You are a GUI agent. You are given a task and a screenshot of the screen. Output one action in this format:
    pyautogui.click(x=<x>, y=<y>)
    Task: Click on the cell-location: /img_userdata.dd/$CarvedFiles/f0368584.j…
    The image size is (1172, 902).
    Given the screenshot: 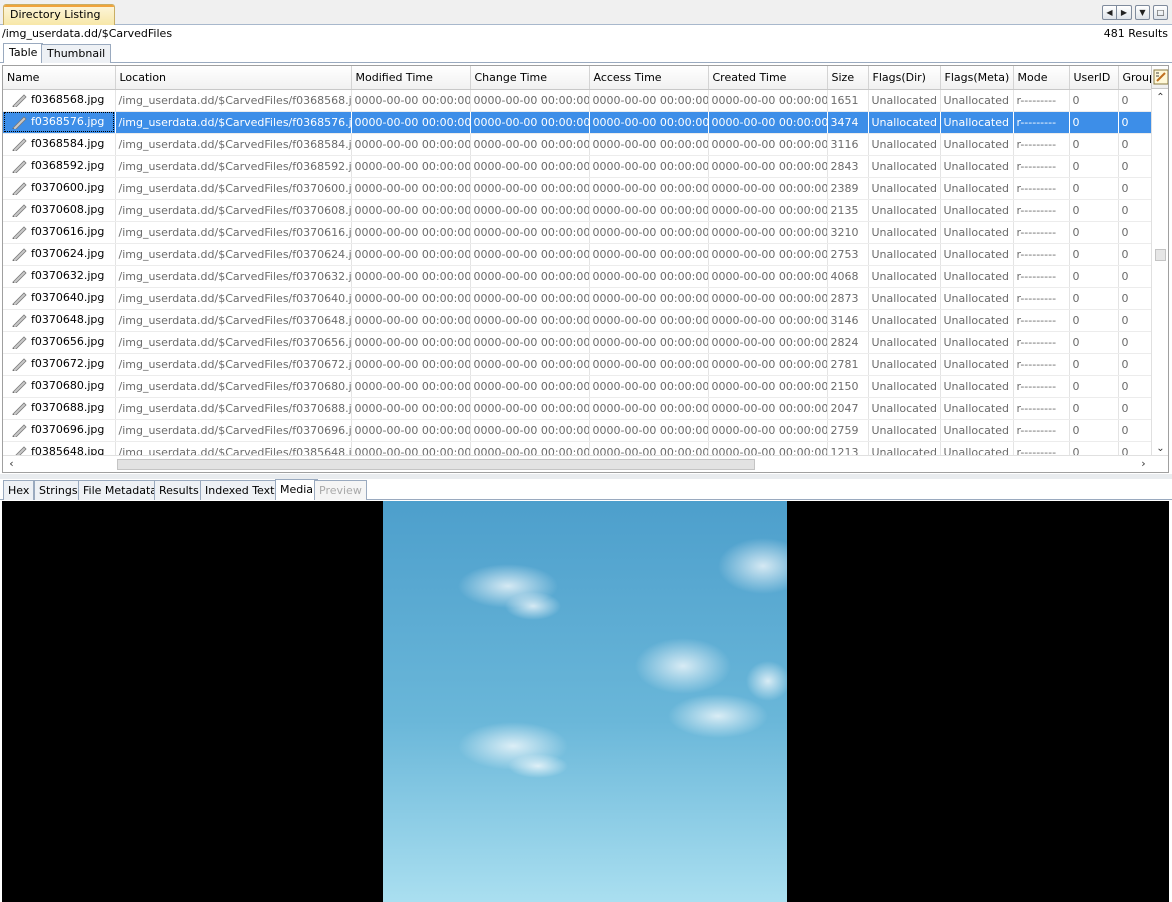 What is the action you would take?
    pyautogui.click(x=233, y=144)
    